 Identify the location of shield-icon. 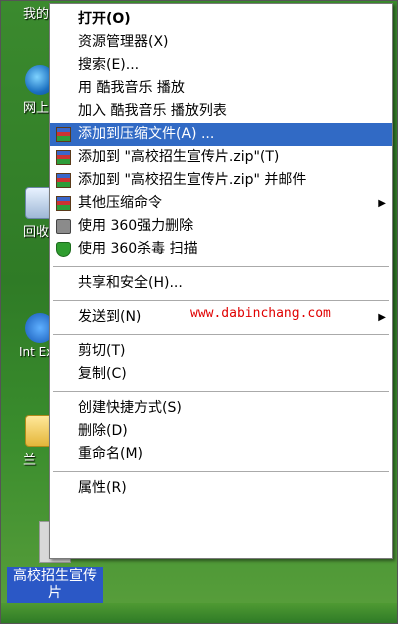
(63, 249).